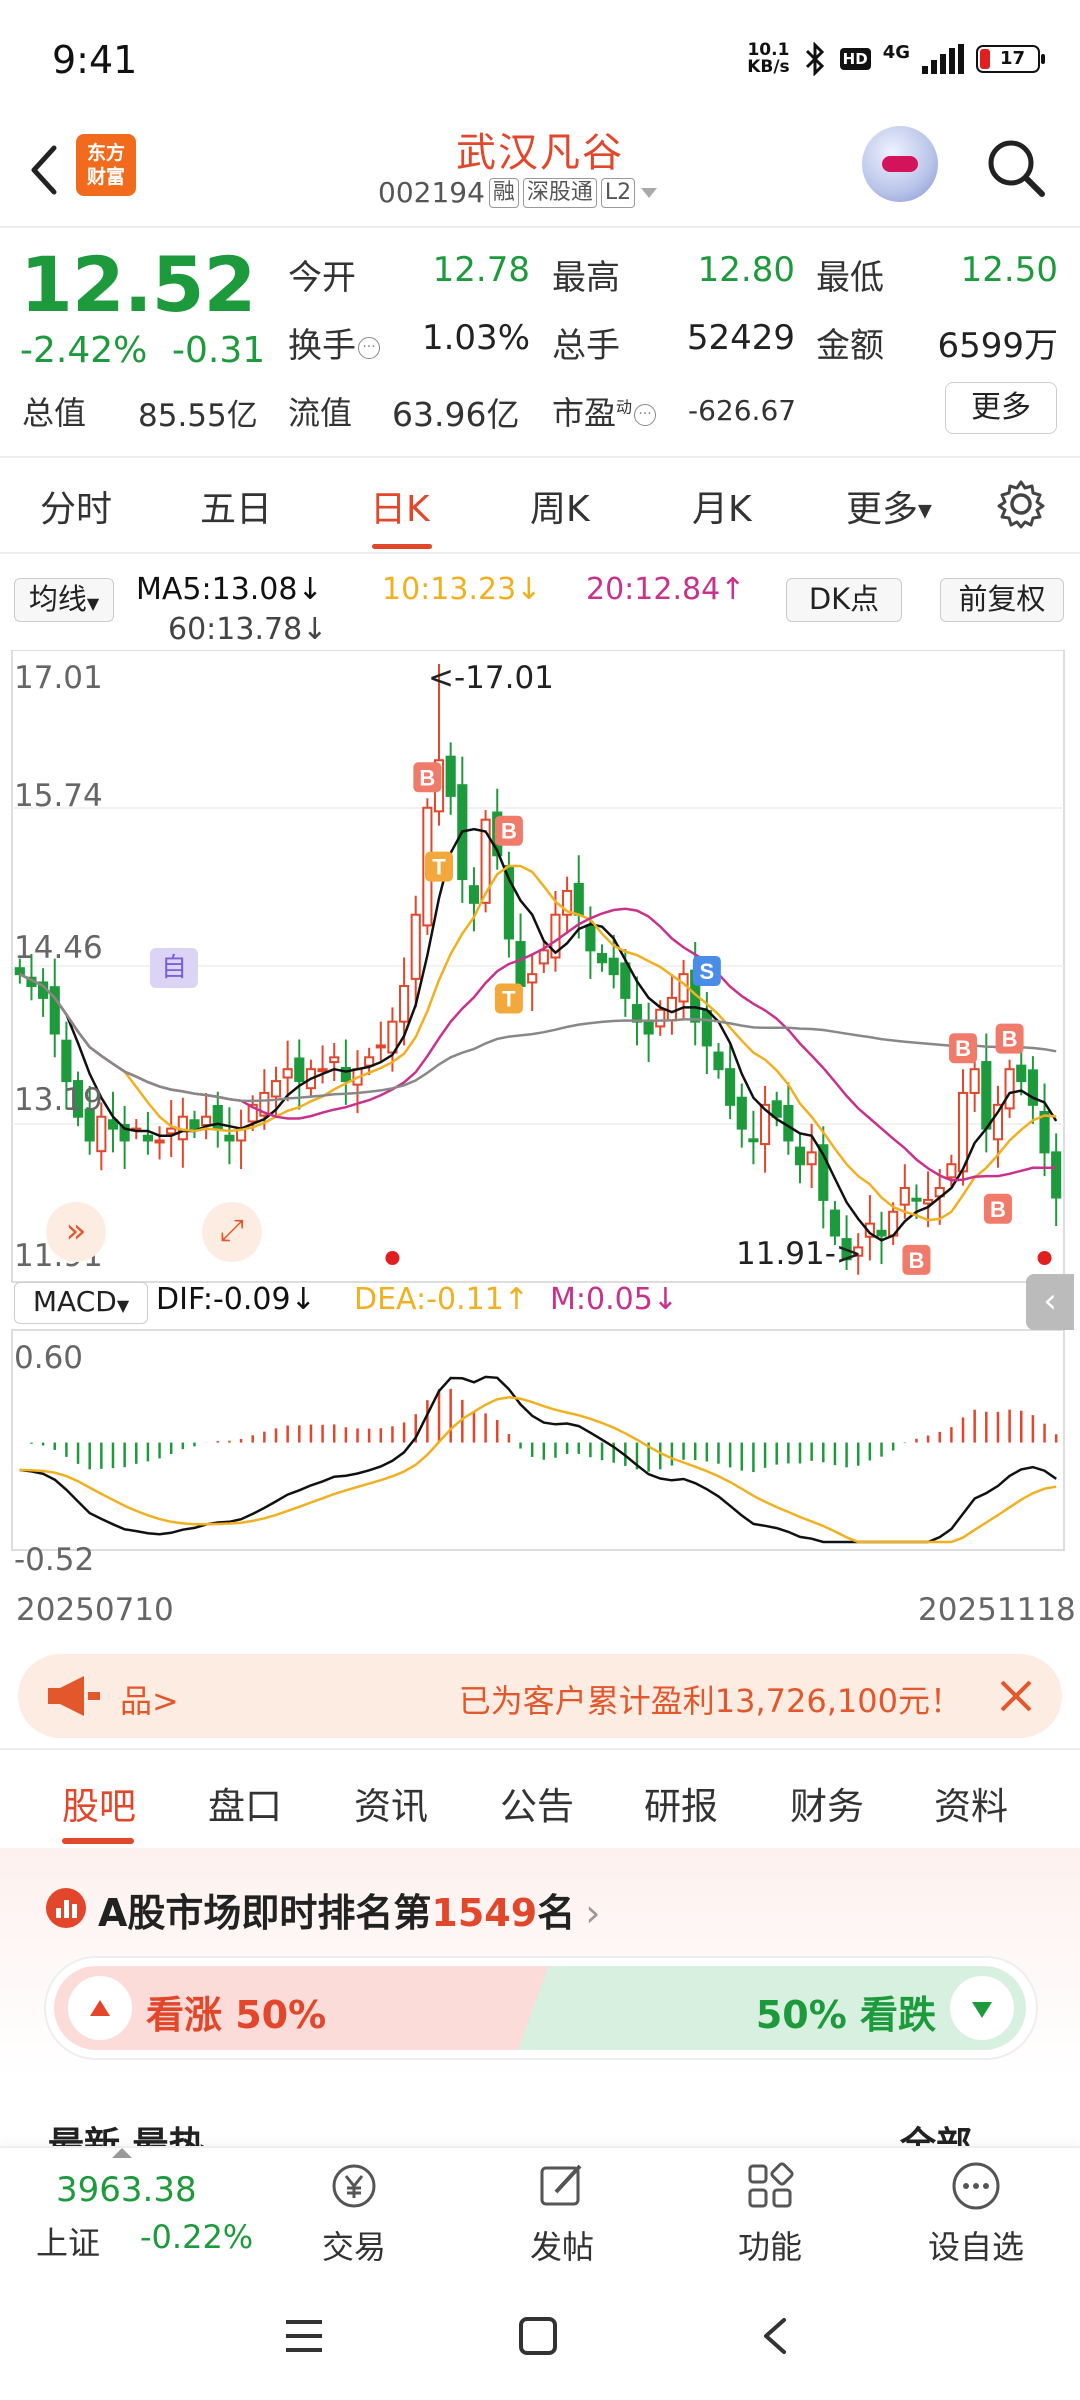 This screenshot has width=1080, height=2400. Describe the element at coordinates (537, 1803) in the screenshot. I see `tab-announcements: 公告` at that location.